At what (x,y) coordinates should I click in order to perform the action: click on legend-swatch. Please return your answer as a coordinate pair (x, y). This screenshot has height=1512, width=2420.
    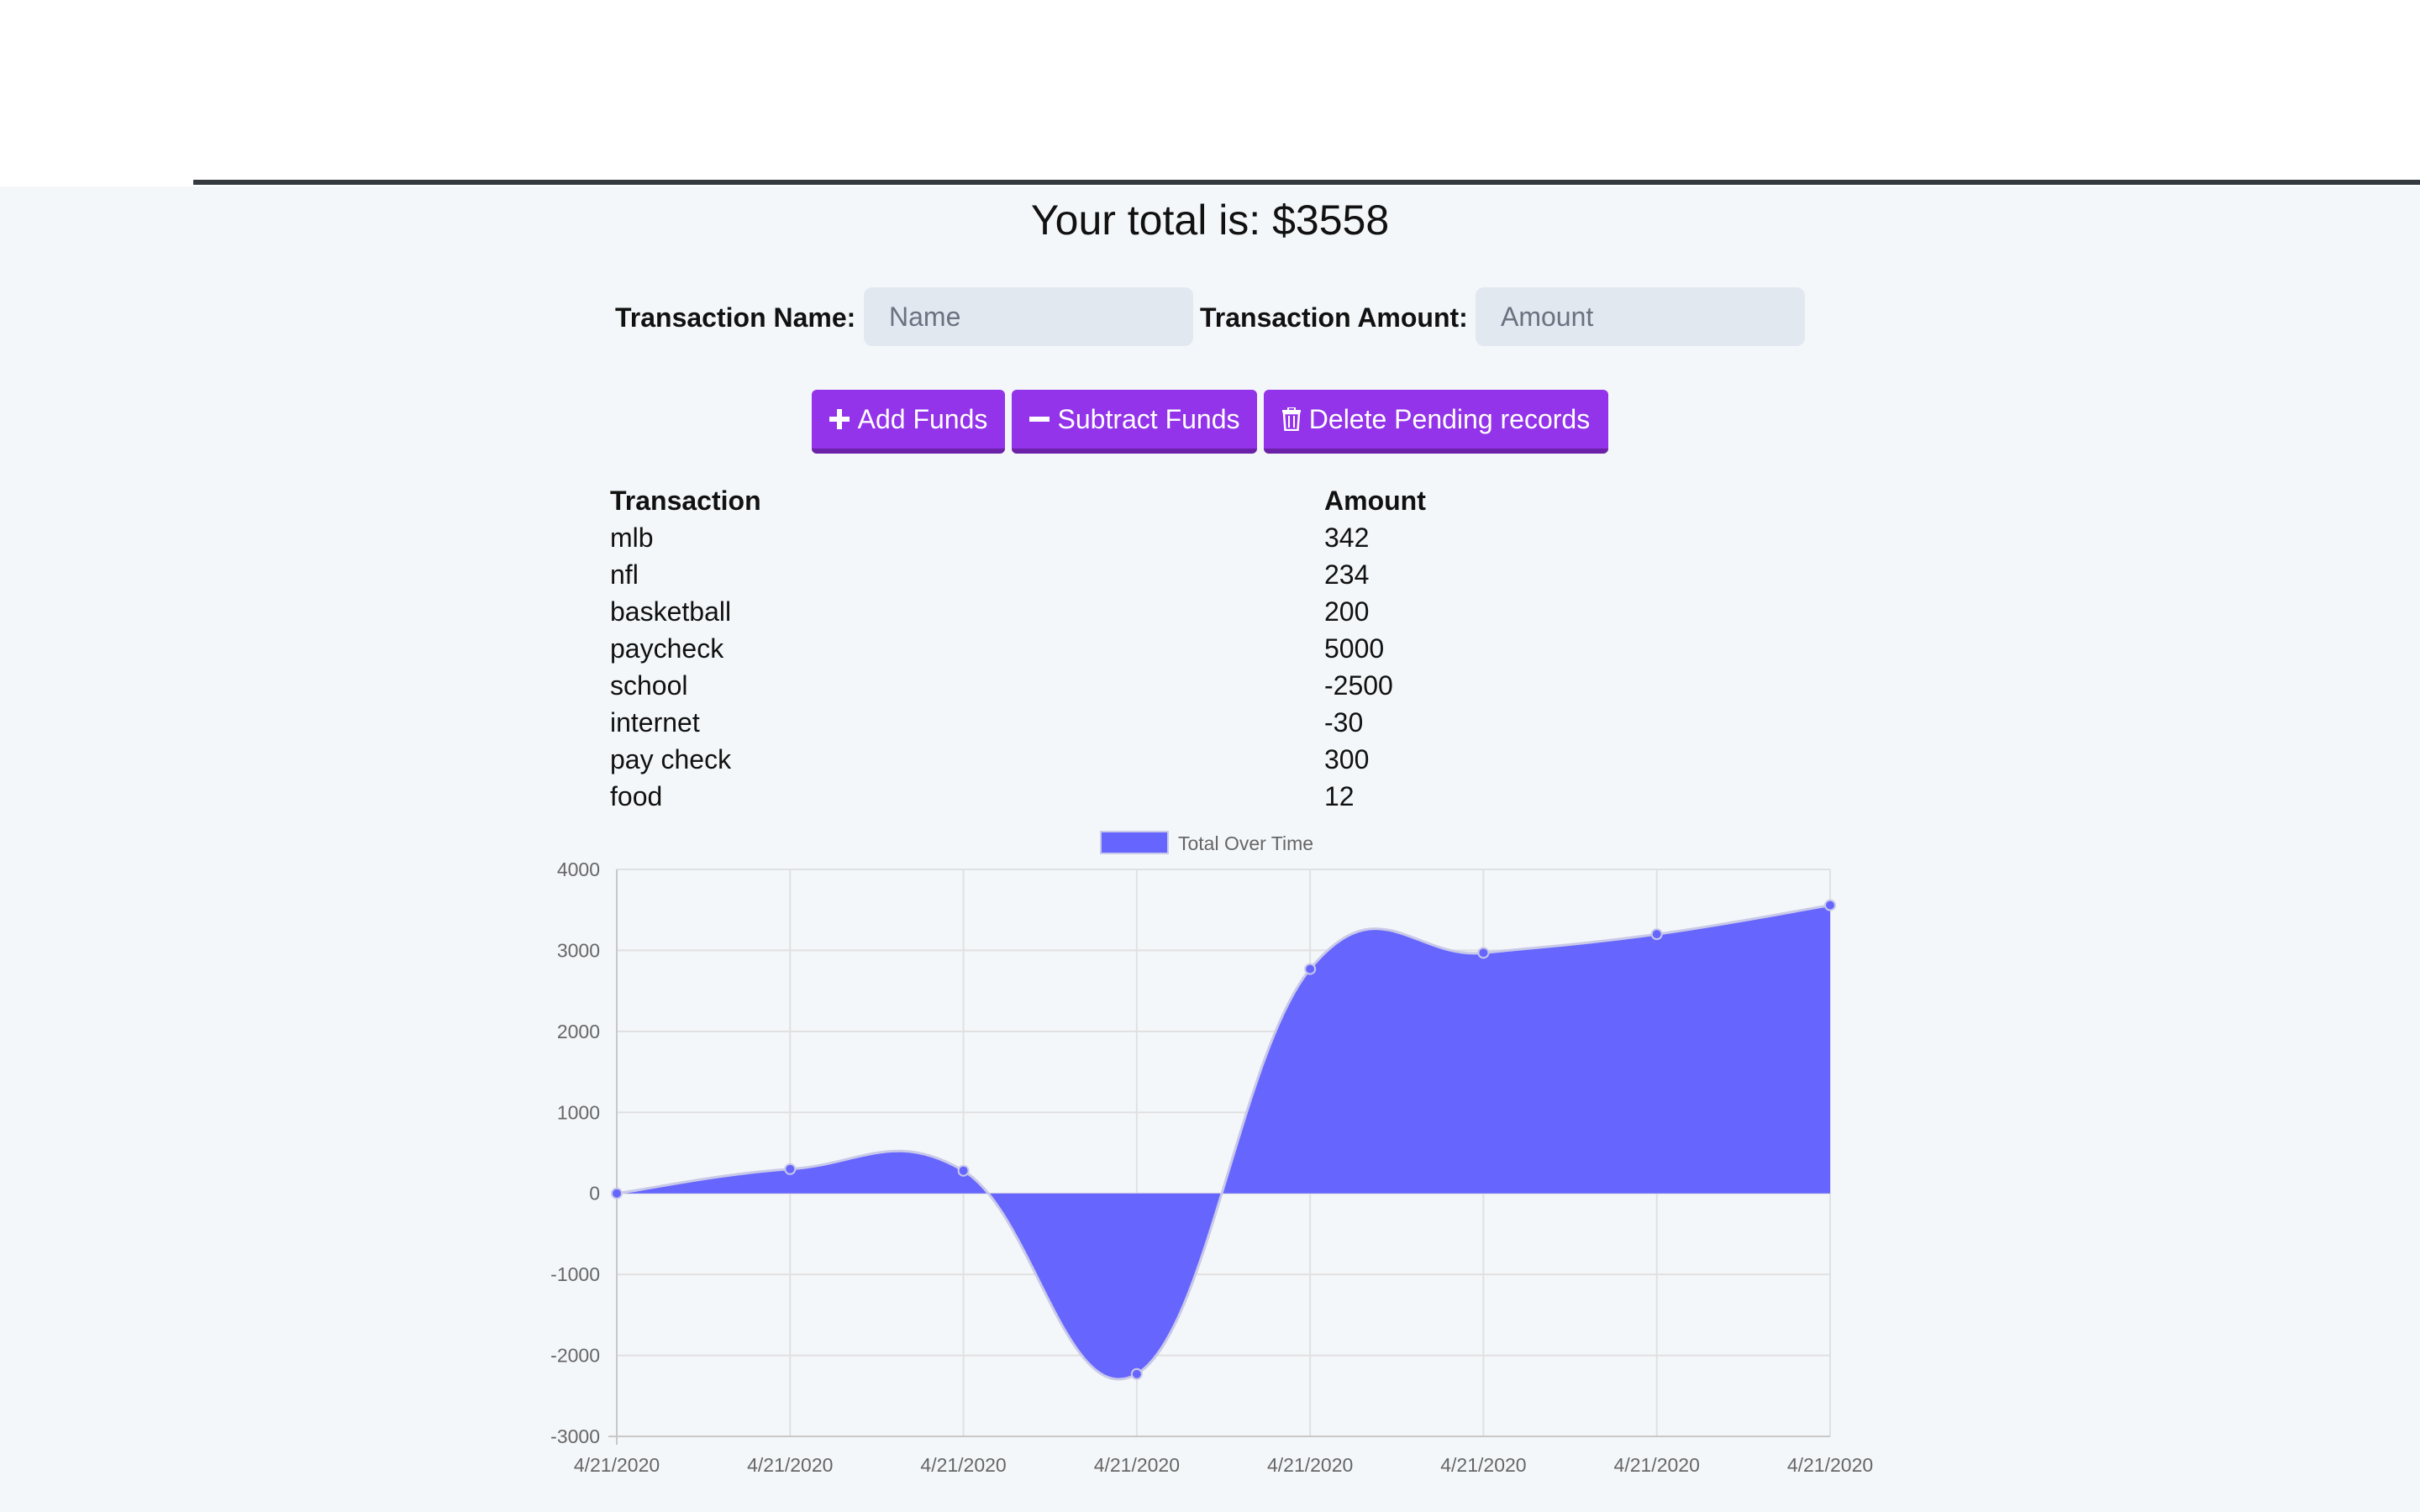
    Looking at the image, I should click on (1134, 842).